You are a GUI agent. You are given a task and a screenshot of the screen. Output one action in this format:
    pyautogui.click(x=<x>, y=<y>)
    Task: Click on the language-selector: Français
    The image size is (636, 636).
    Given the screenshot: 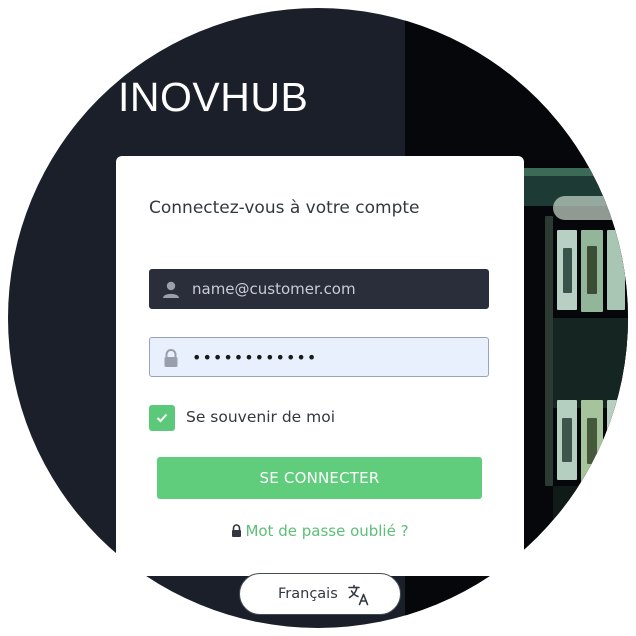 What is the action you would take?
    pyautogui.click(x=320, y=594)
    